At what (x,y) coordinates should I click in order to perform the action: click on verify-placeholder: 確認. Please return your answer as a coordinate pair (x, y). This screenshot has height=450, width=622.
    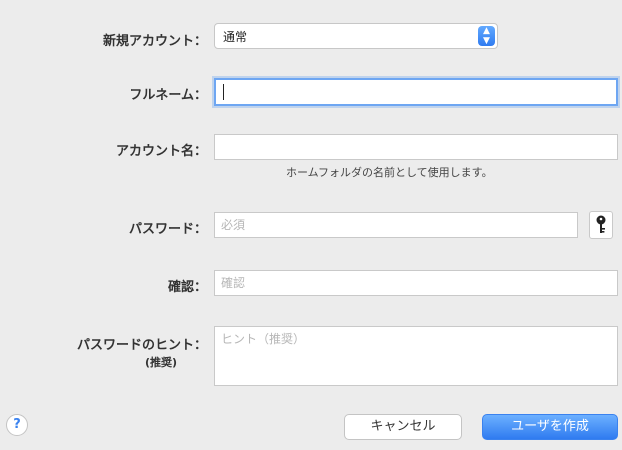
    Looking at the image, I should click on (233, 283).